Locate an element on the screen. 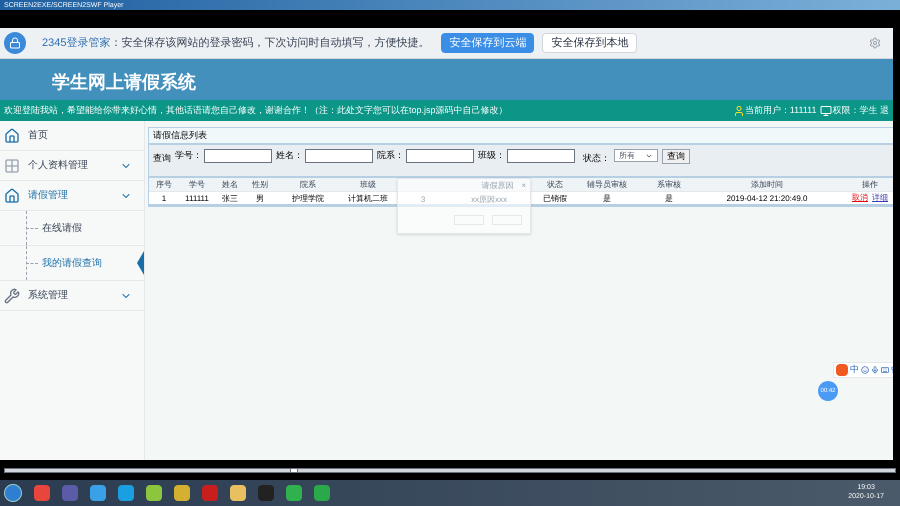  search-button: 查询 is located at coordinates (676, 156).